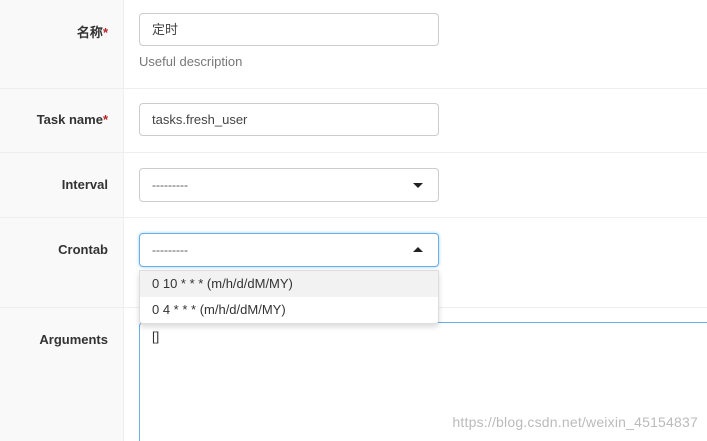 This screenshot has height=441, width=707. I want to click on crontab-option: 0 4 * * * (m/h/d/dM/MY), so click(289, 310).